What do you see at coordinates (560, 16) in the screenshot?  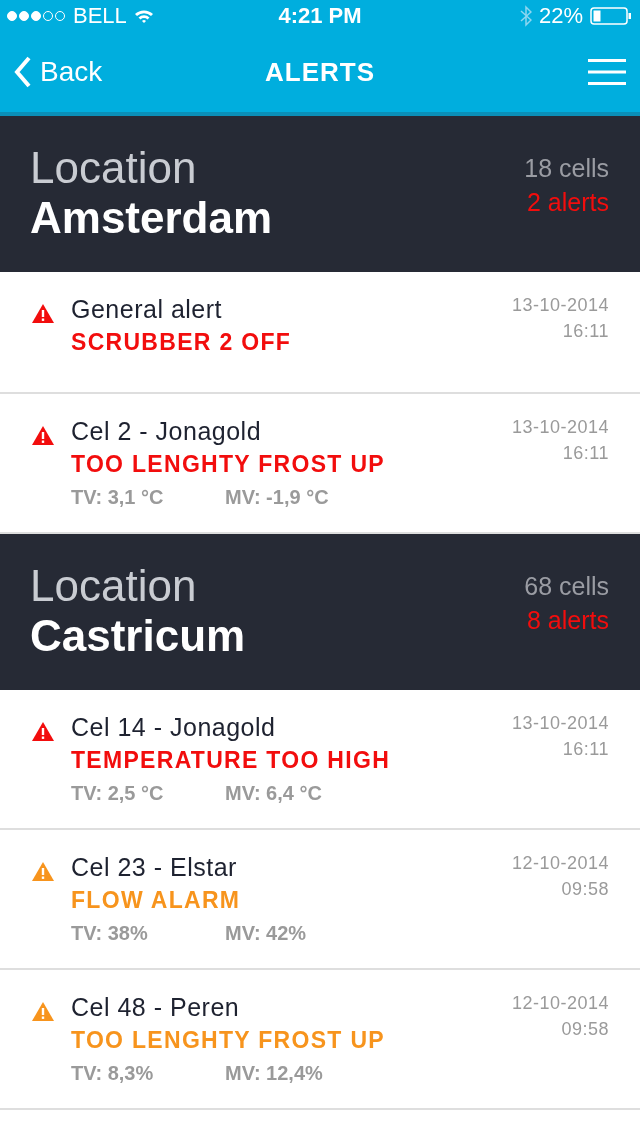 I see `battery-percent: 22%` at bounding box center [560, 16].